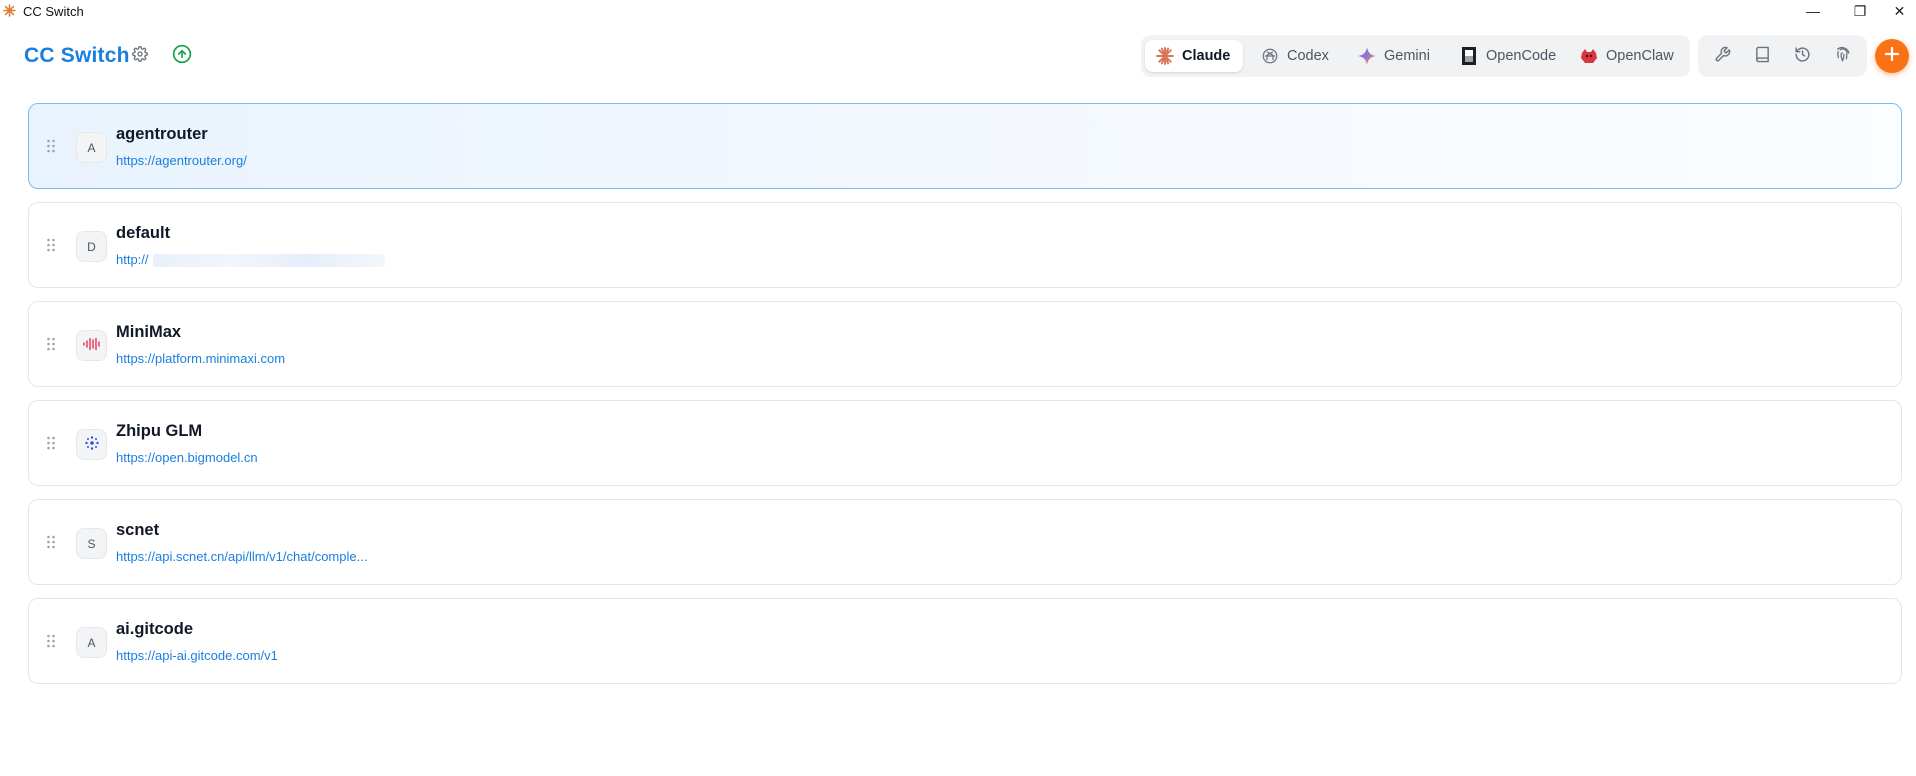  What do you see at coordinates (181, 160) in the screenshot?
I see `provider-url: https://agentrouter.org/` at bounding box center [181, 160].